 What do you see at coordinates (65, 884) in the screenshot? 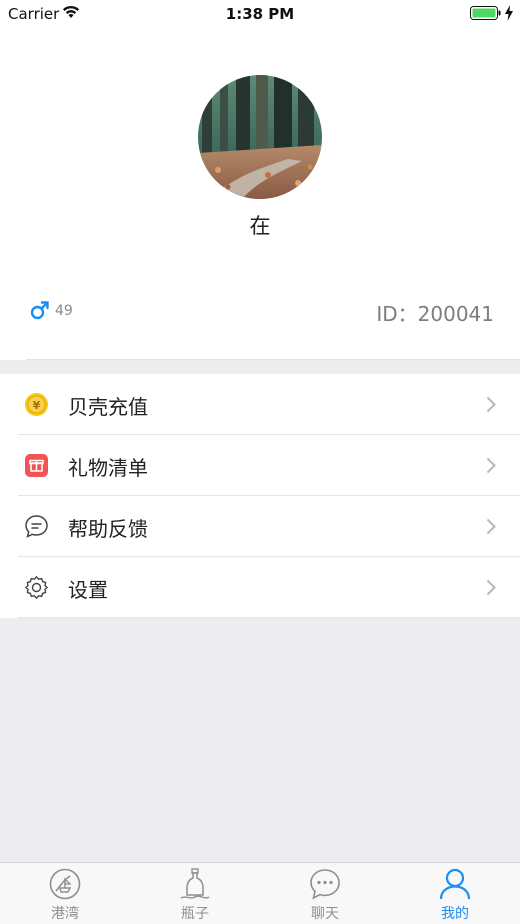
I see `harbor-icon` at bounding box center [65, 884].